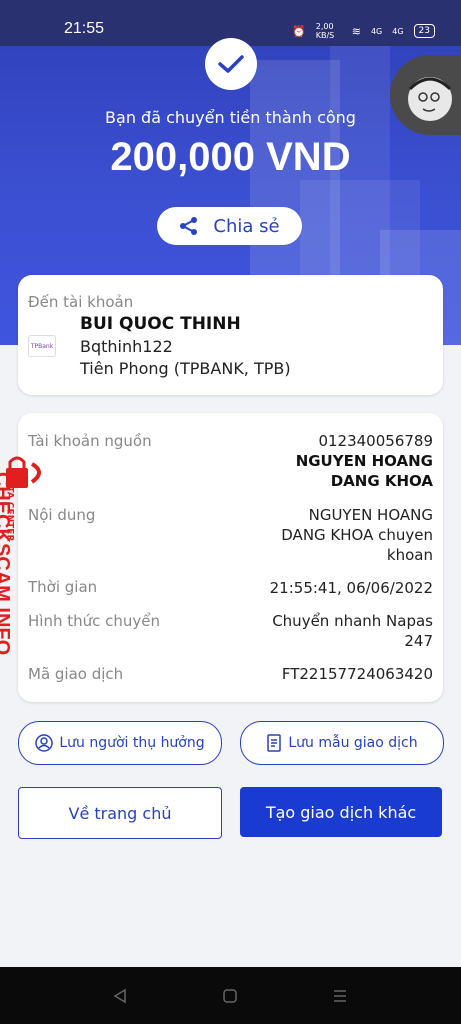 This screenshot has width=461, height=1024. I want to click on signal-4g-1: 4G, so click(376, 31).